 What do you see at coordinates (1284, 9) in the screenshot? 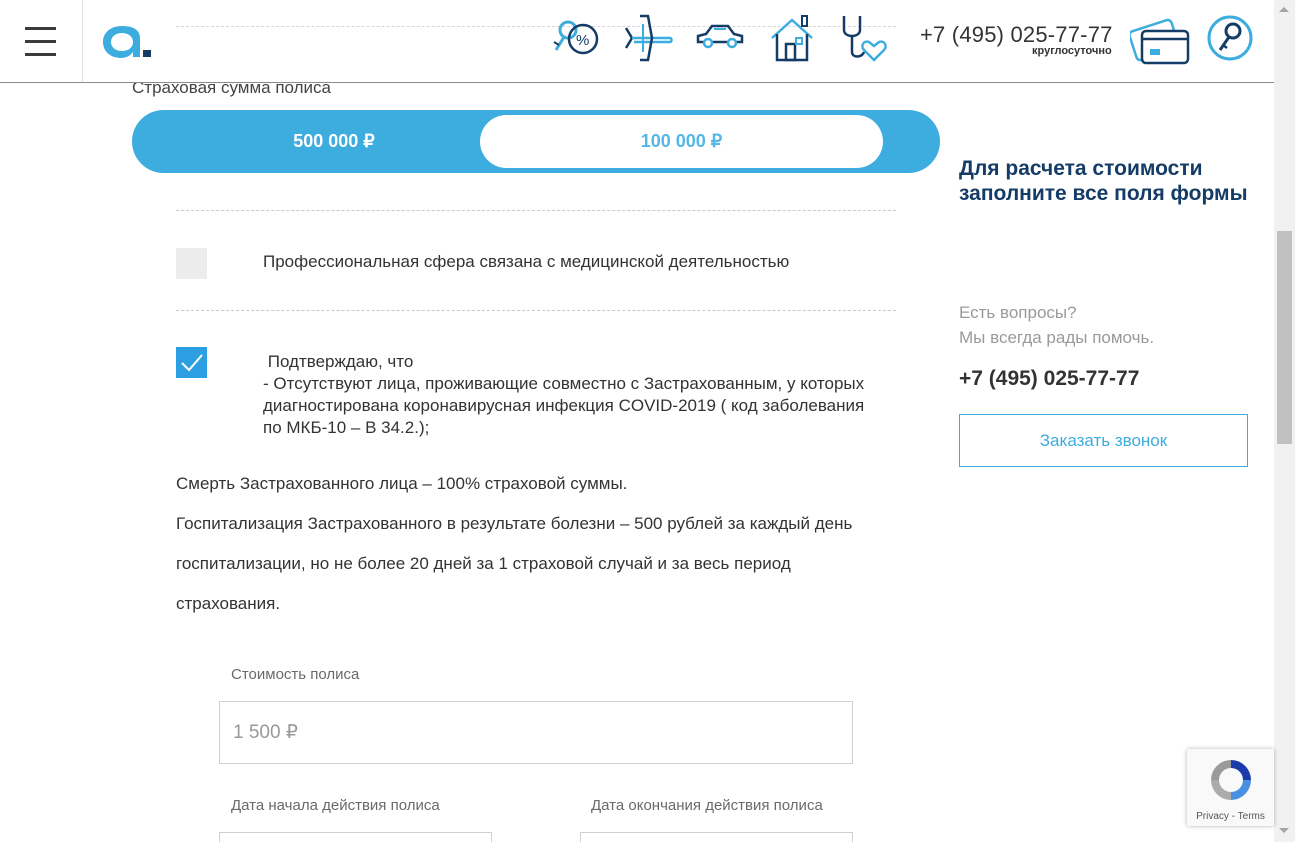
I see `scroll-up-arrow-icon` at bounding box center [1284, 9].